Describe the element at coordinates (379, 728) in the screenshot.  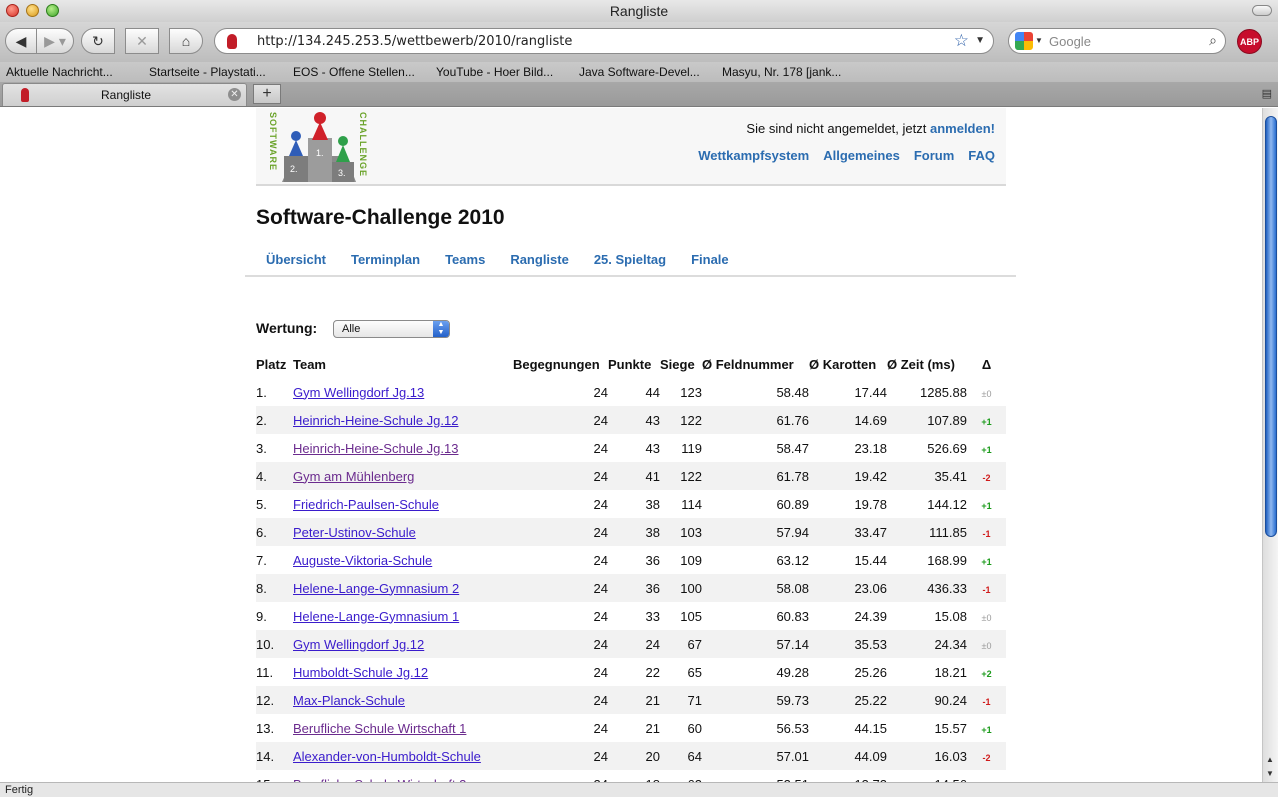
I see `team-link: Berufliche Schule Wirtschaft 1` at that location.